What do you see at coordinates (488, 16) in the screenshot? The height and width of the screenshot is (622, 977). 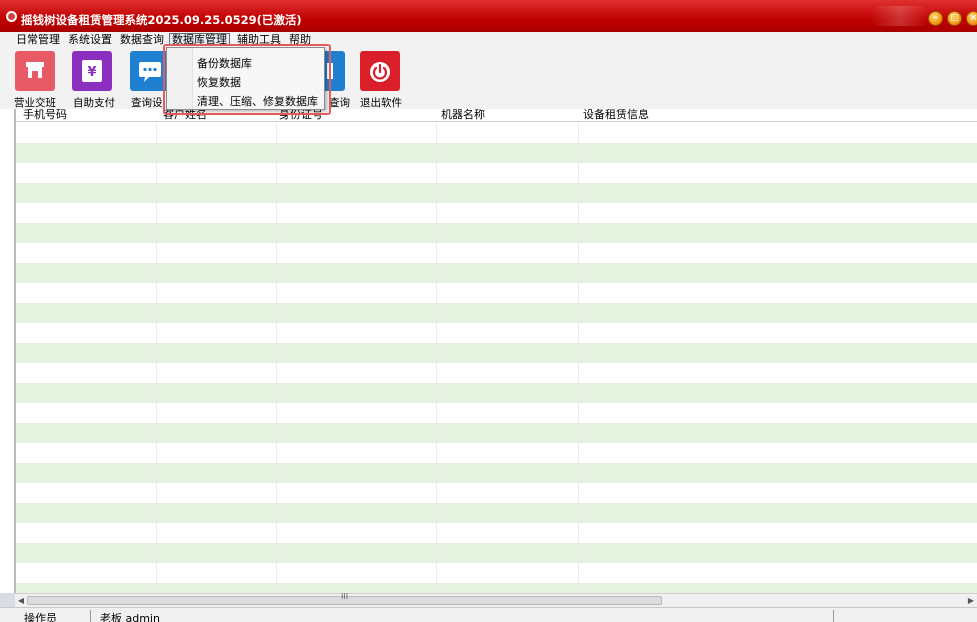 I see `title-bar: 摇钱树设备租赁管理系统2025.09.25.0529(已激活) – □ ×` at bounding box center [488, 16].